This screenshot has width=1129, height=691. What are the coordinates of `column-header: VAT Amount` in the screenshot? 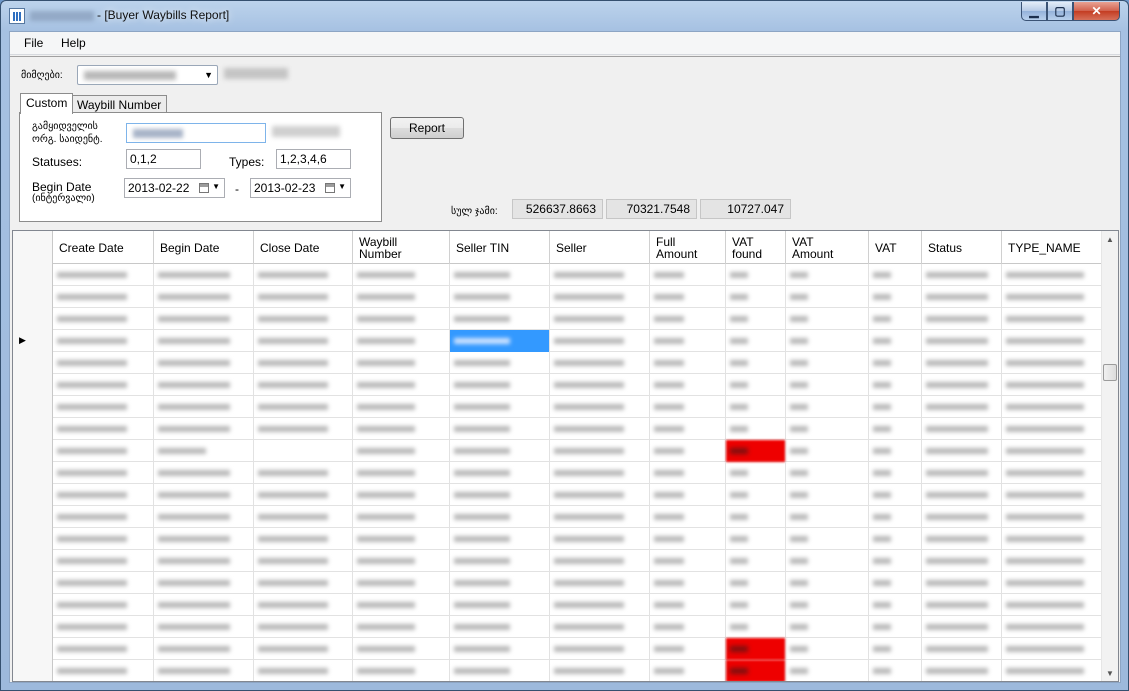 It's located at (827, 247).